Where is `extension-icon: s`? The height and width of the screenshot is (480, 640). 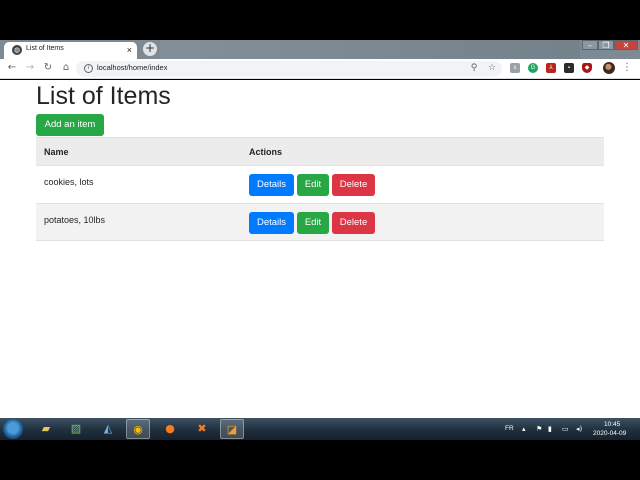 extension-icon: s is located at coordinates (515, 68).